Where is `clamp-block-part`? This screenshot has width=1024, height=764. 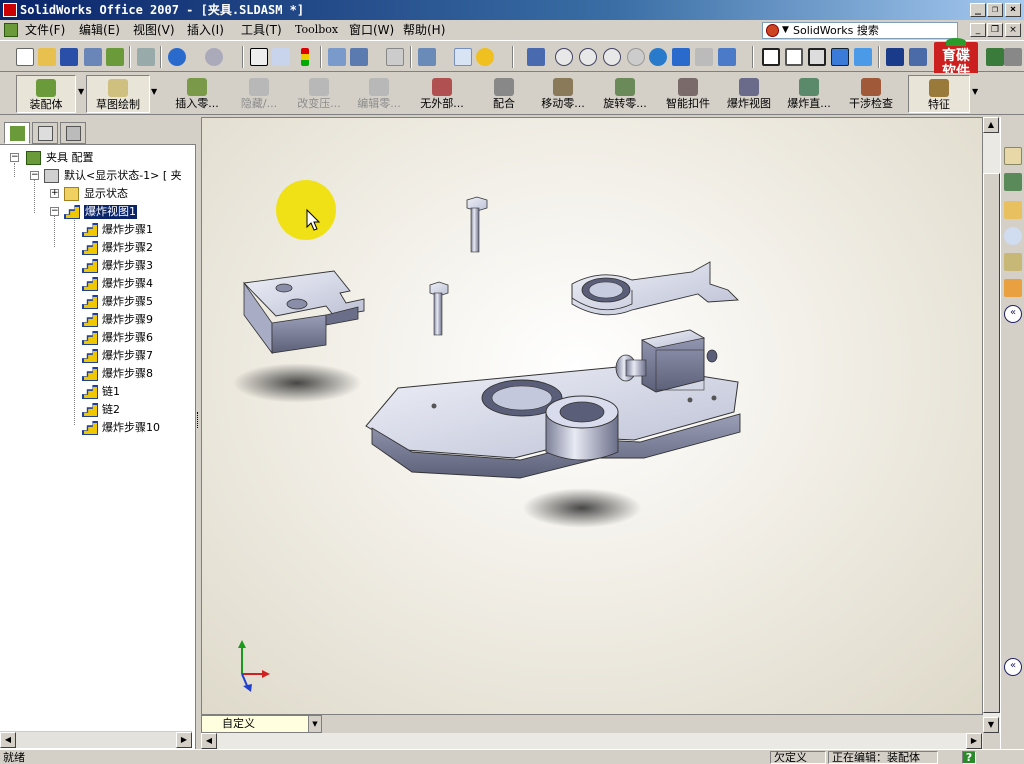 clamp-block-part is located at coordinates (304, 312).